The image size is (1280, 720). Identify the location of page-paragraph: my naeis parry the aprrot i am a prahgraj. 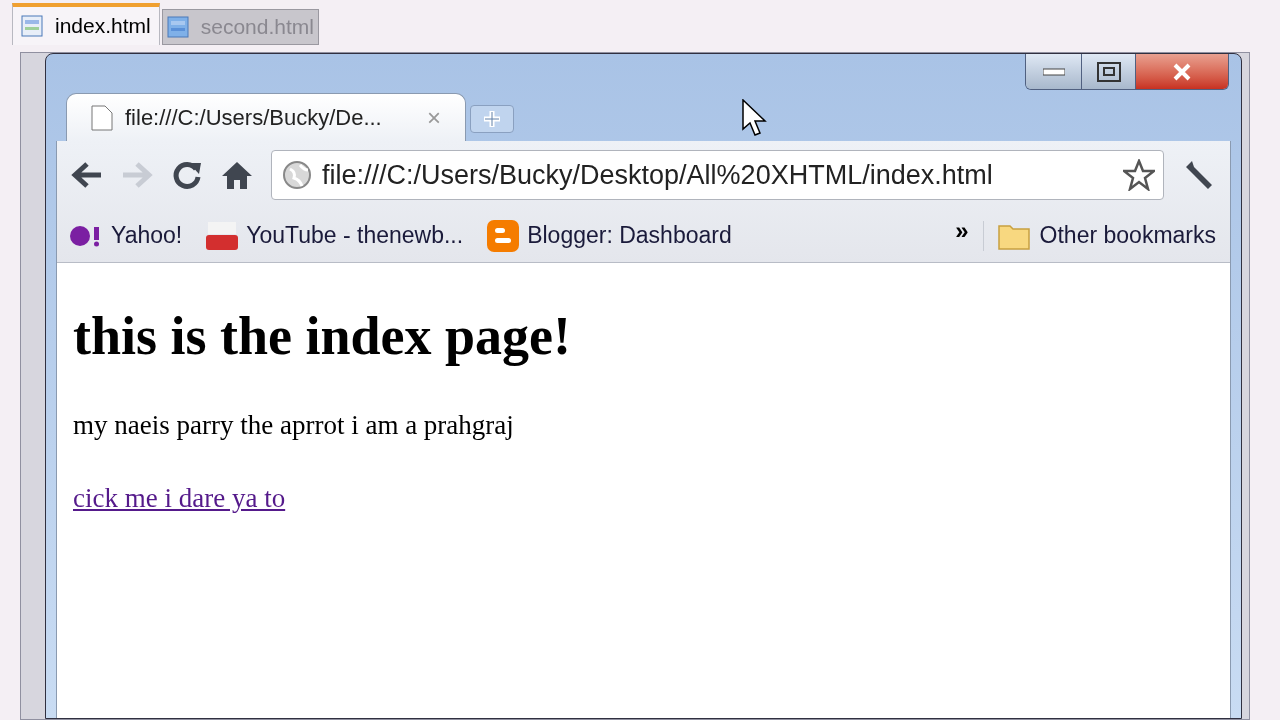
(294, 425).